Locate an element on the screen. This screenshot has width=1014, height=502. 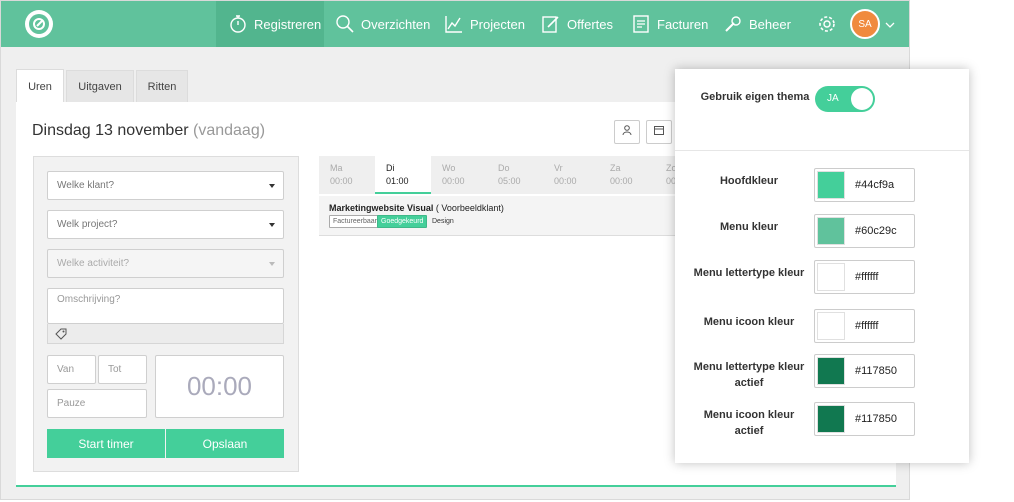
day-name: Za is located at coordinates (615, 168).